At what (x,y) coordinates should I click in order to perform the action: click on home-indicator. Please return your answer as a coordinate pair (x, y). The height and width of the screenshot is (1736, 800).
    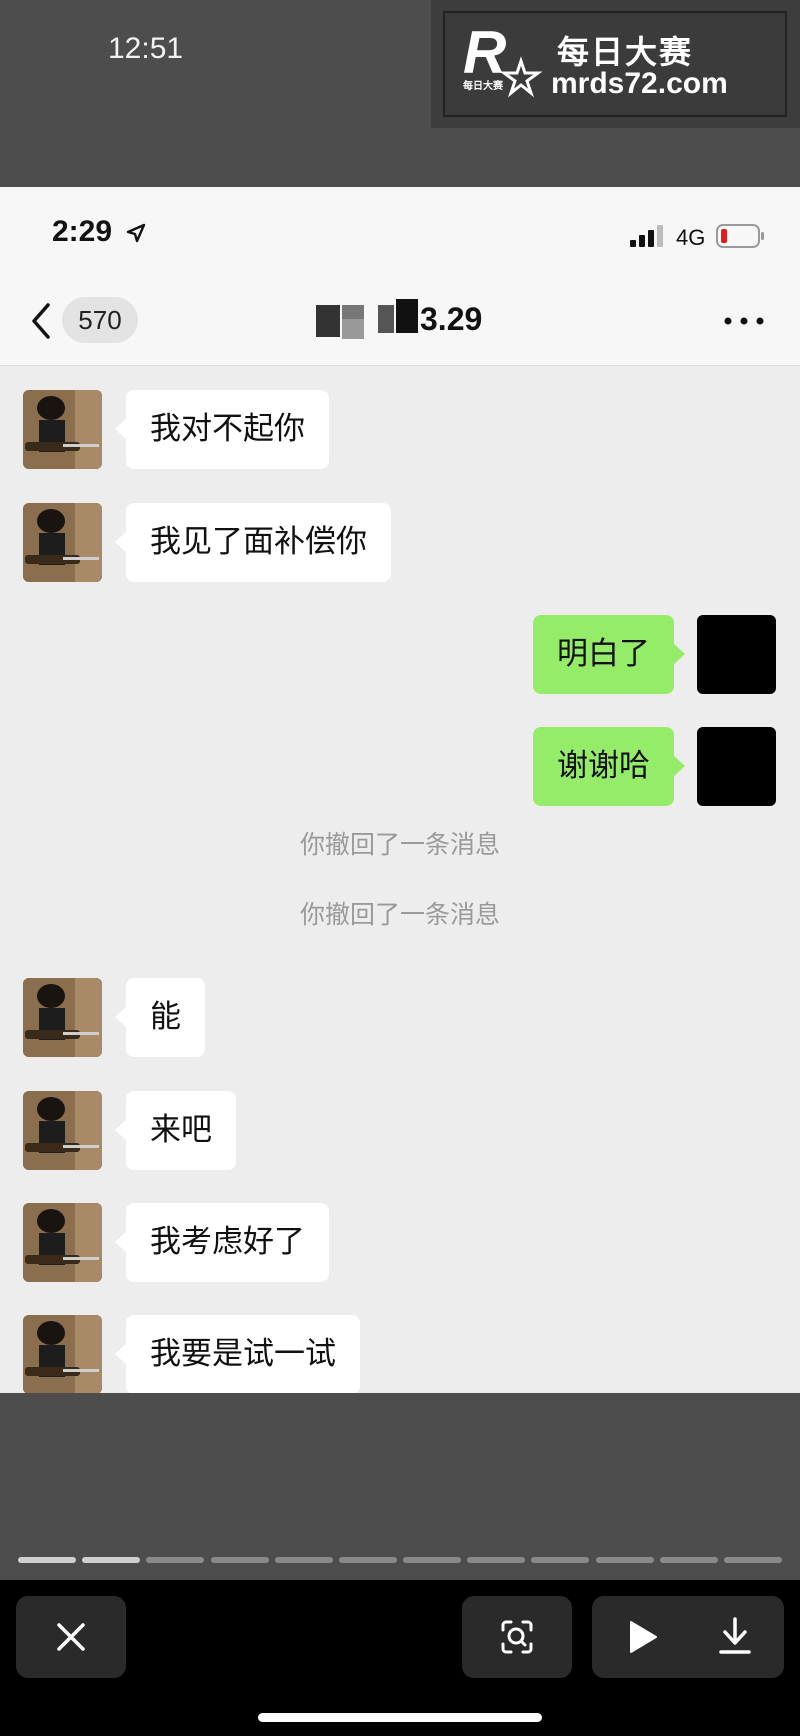
    Looking at the image, I should click on (400, 1717).